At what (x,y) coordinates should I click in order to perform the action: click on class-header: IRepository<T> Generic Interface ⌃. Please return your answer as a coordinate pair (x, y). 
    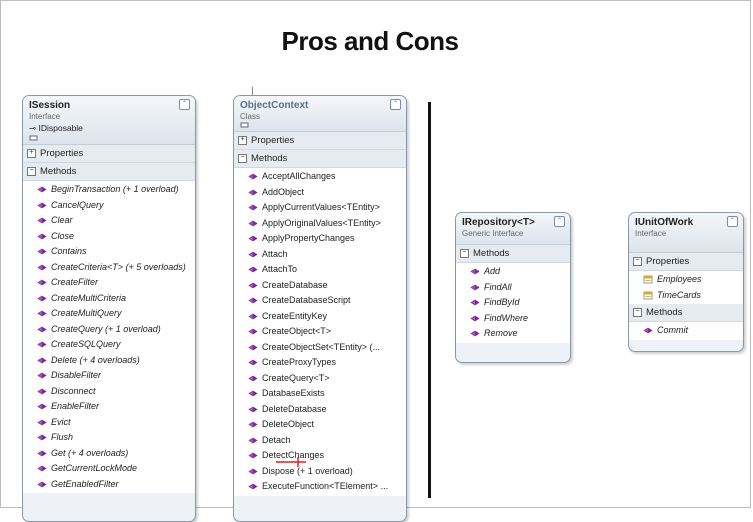
    Looking at the image, I should click on (513, 229).